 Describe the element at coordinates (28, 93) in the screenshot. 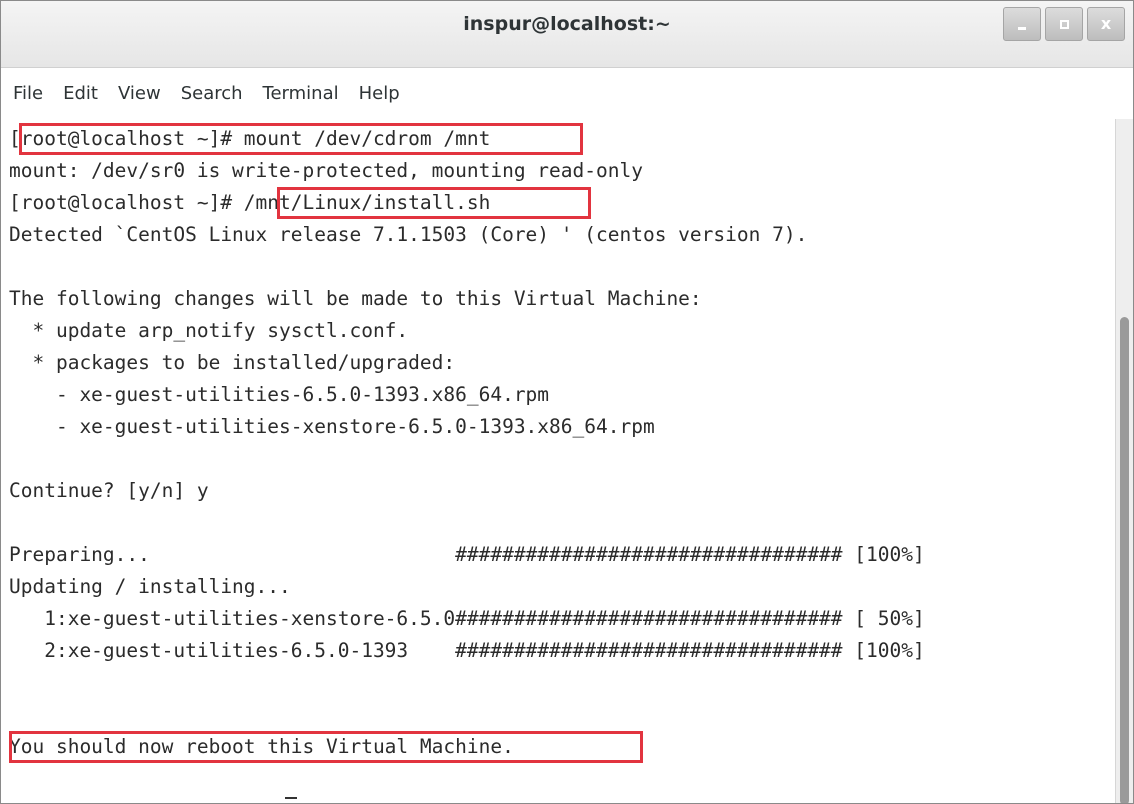

I see `menu-file: File` at that location.